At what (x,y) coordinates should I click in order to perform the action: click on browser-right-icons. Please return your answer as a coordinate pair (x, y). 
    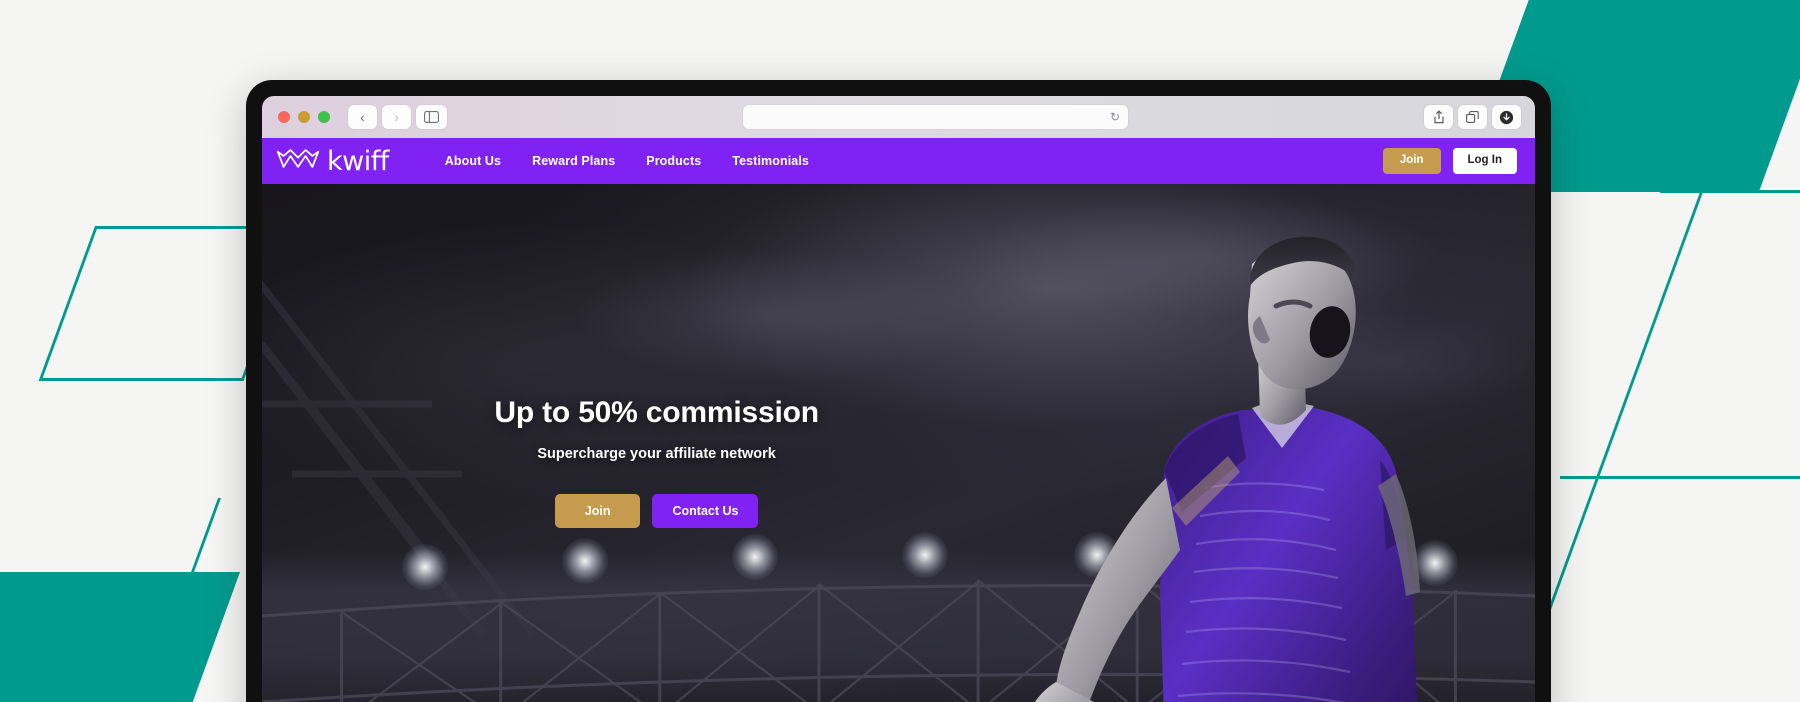
    Looking at the image, I should click on (1473, 117).